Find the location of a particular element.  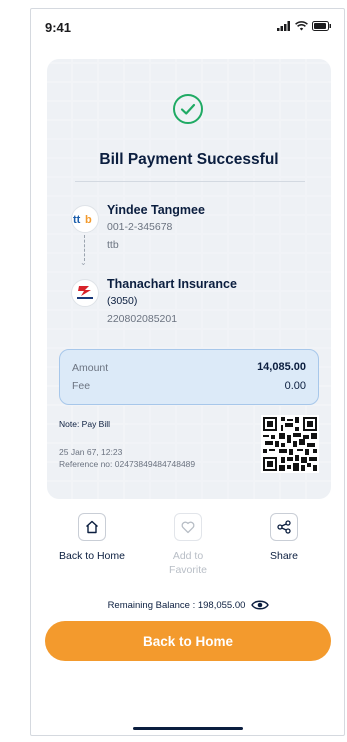

eye-icon is located at coordinates (260, 605).